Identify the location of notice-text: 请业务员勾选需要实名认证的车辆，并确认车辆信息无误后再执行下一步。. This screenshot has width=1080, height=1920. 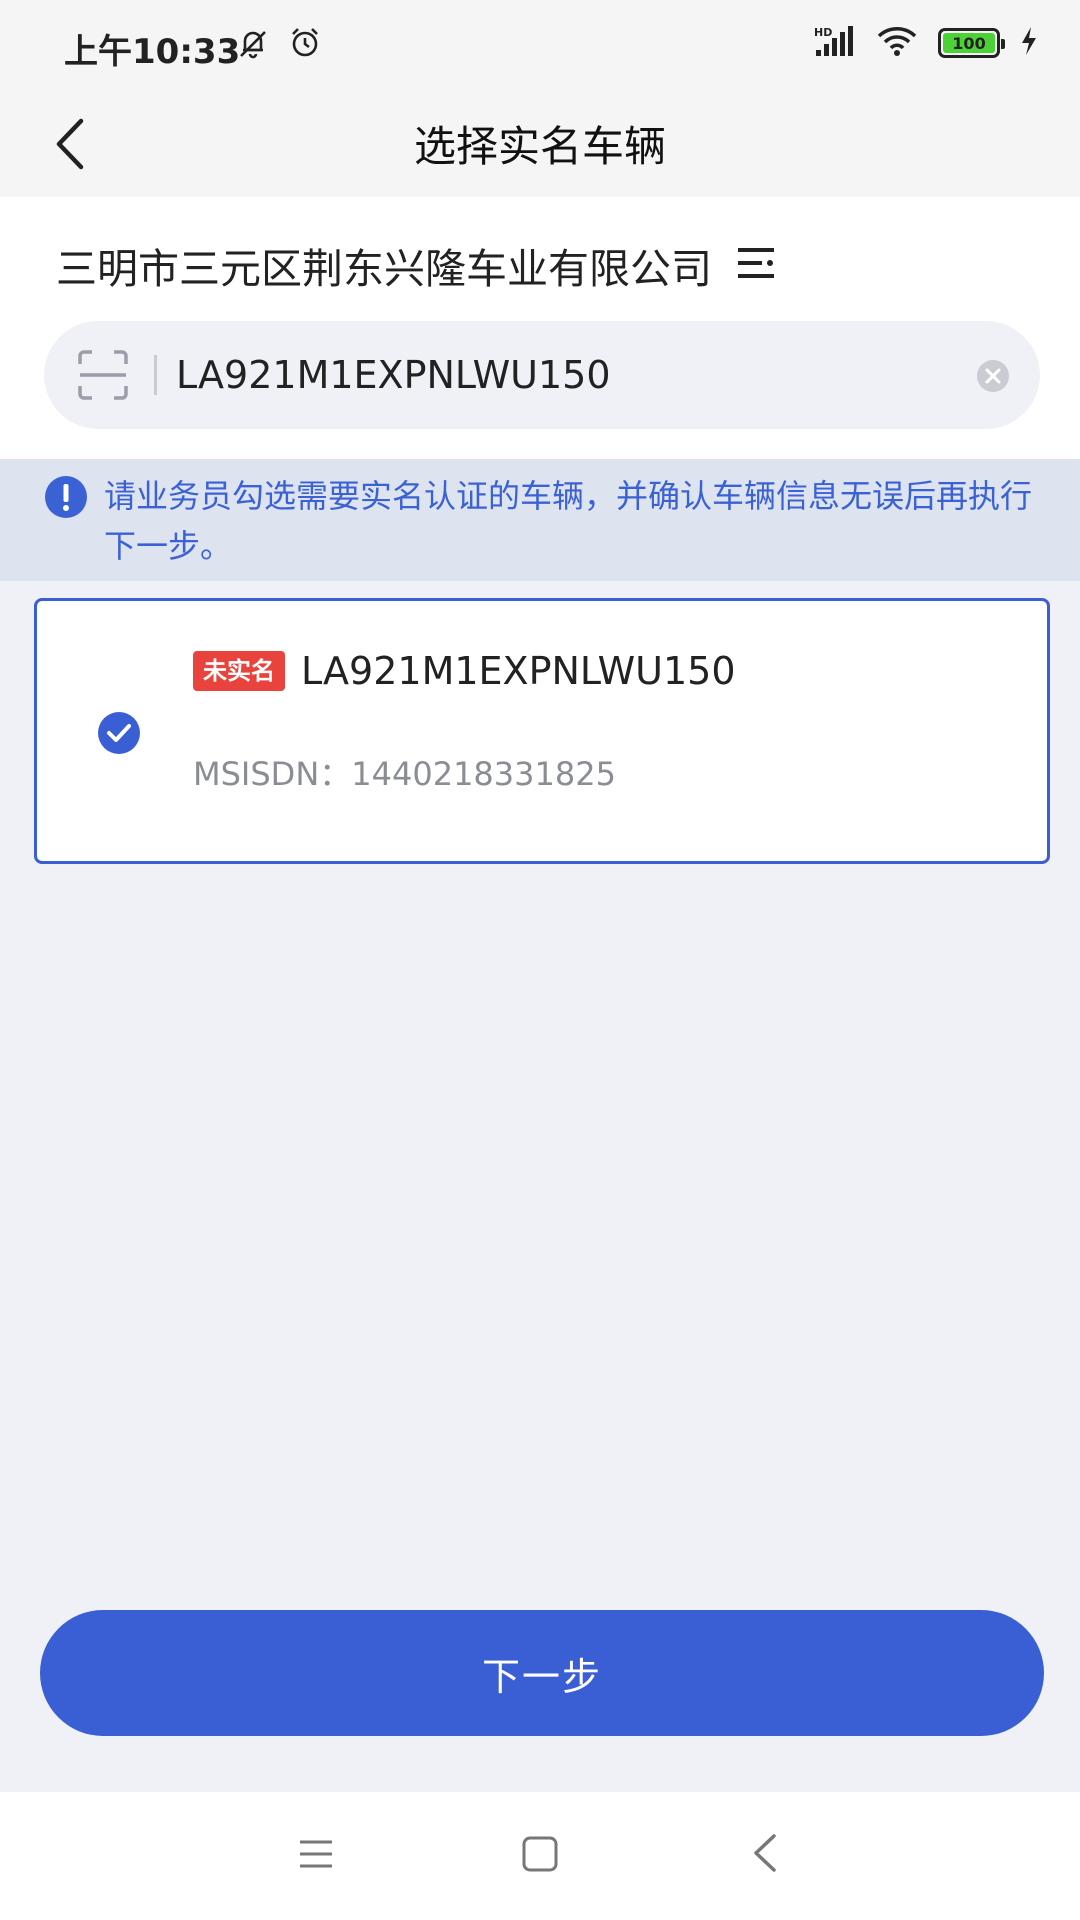
(568, 521).